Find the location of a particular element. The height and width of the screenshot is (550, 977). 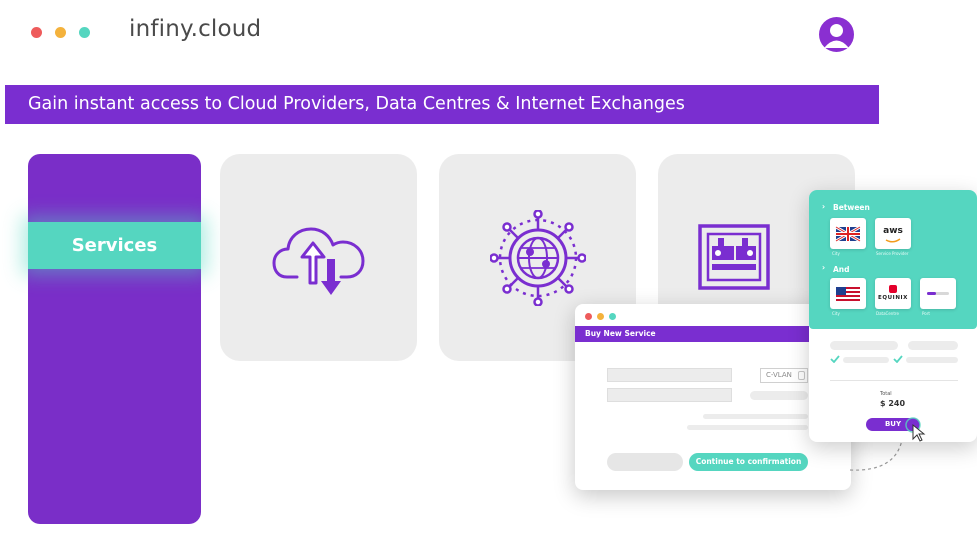

service-provider-caption: Service Provider is located at coordinates (892, 253).